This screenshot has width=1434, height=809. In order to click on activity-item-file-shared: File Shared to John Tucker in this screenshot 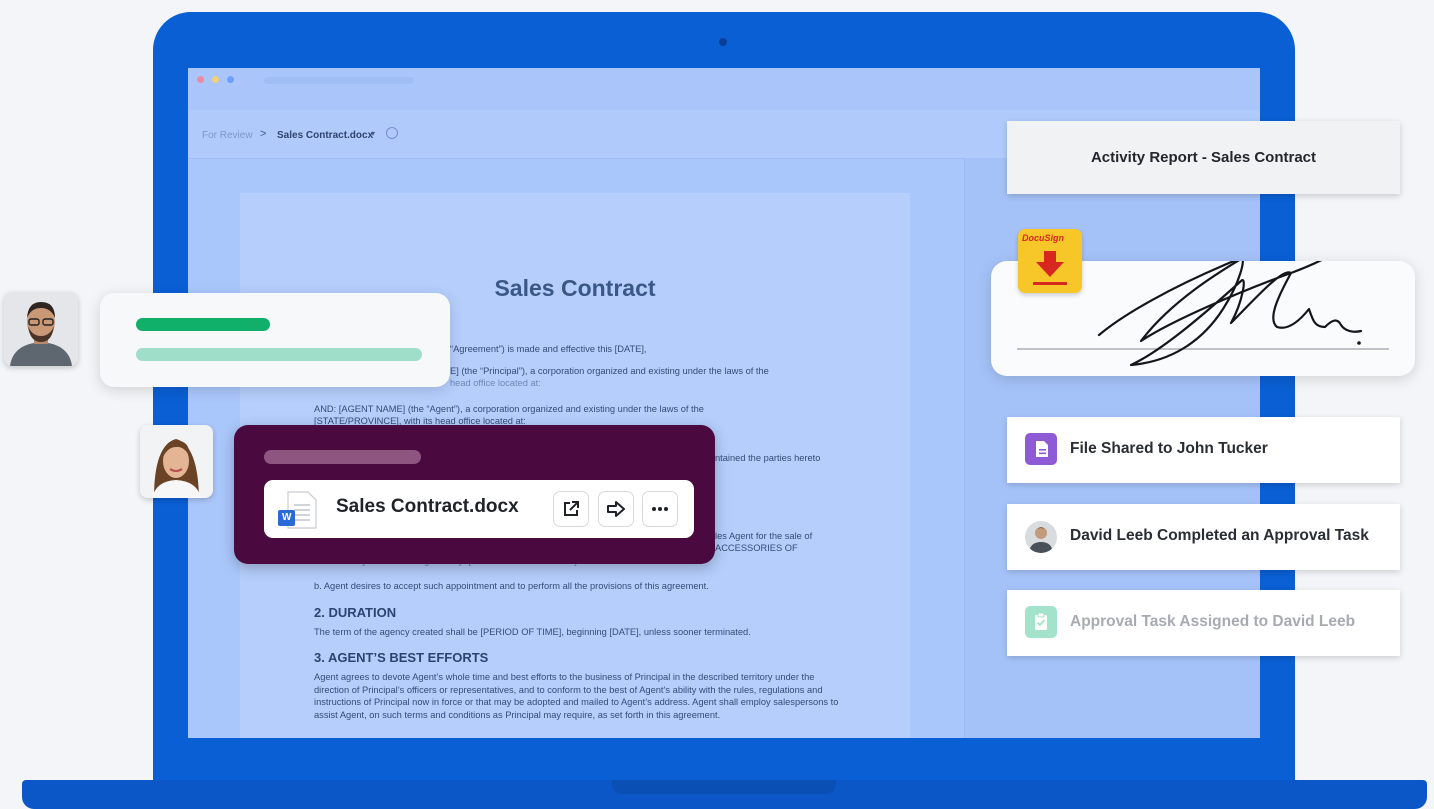, I will do `click(1203, 450)`.